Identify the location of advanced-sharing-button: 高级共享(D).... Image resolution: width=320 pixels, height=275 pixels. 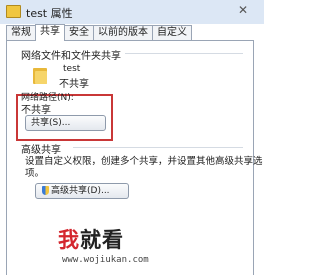
(82, 191).